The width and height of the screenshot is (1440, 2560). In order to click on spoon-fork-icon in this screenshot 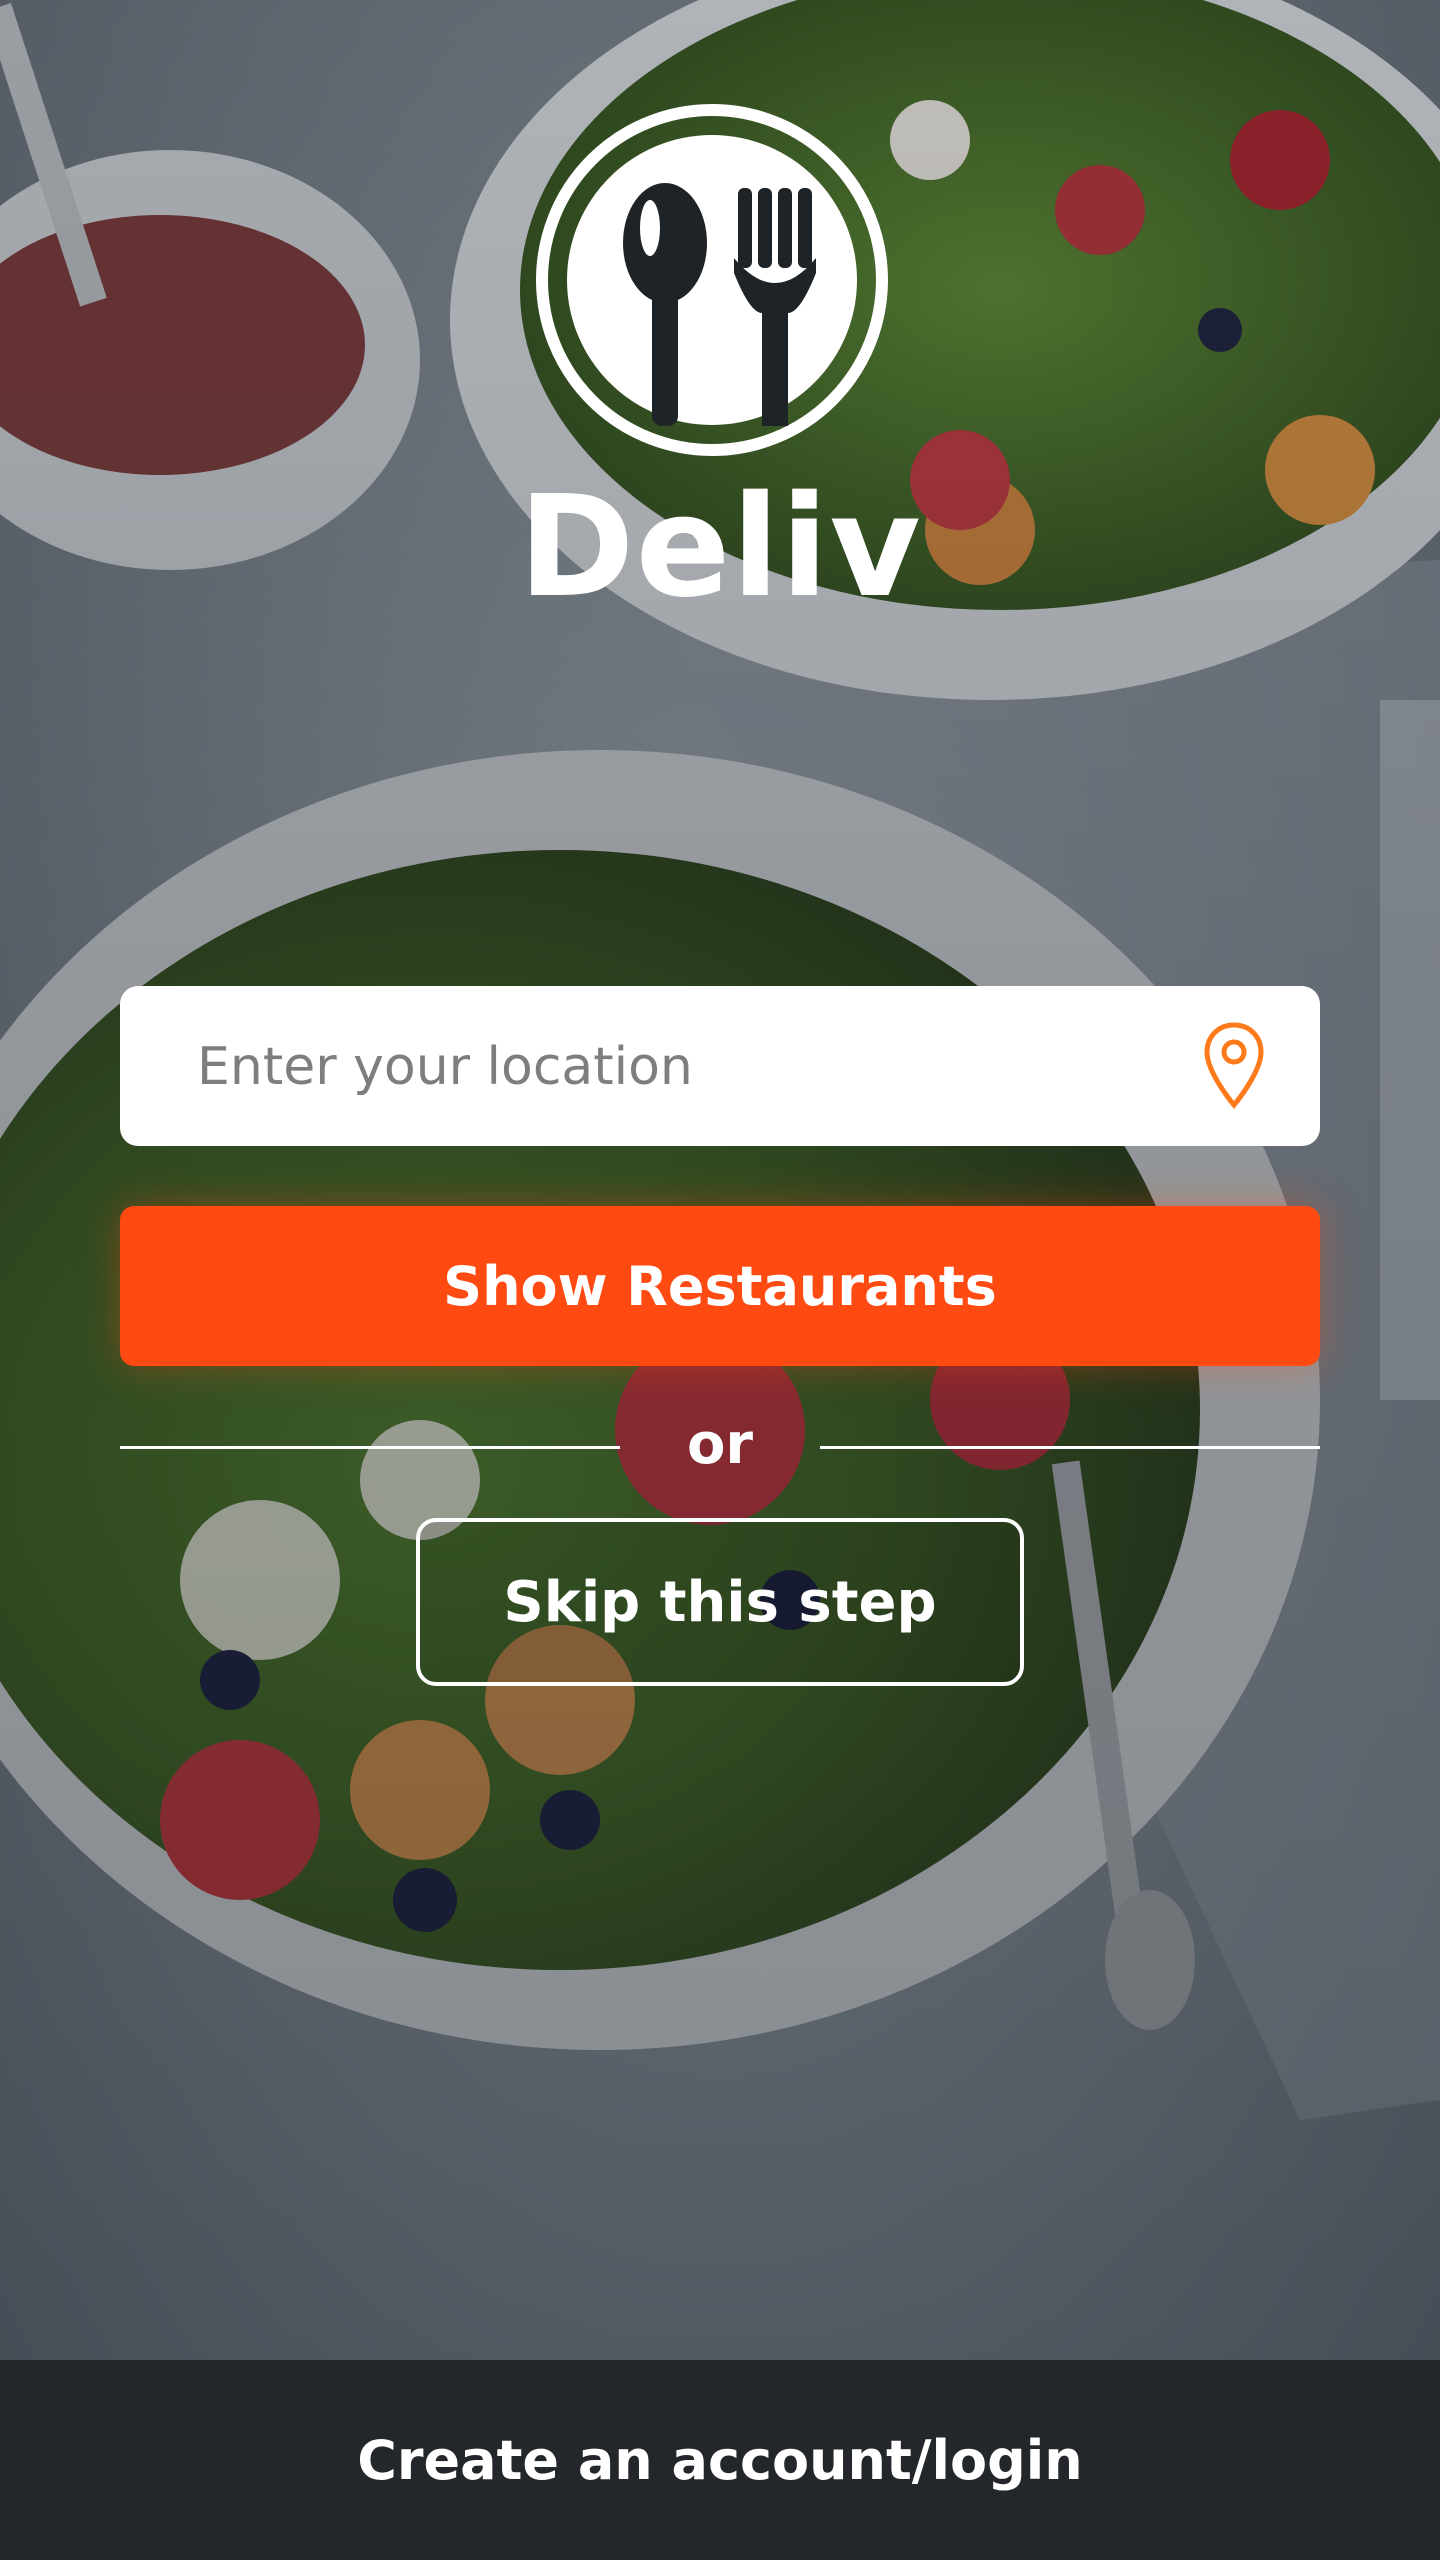, I will do `click(712, 280)`.